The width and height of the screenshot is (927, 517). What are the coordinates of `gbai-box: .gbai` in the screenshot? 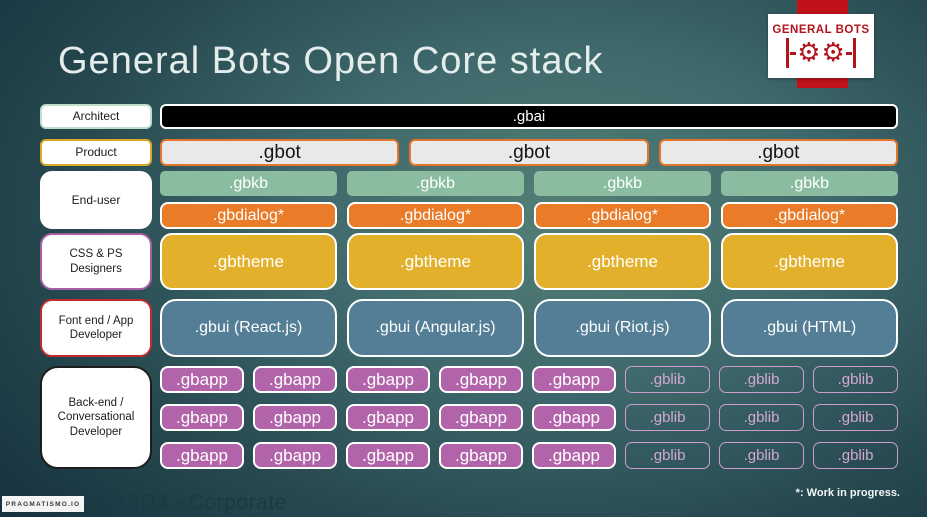 It's located at (529, 116).